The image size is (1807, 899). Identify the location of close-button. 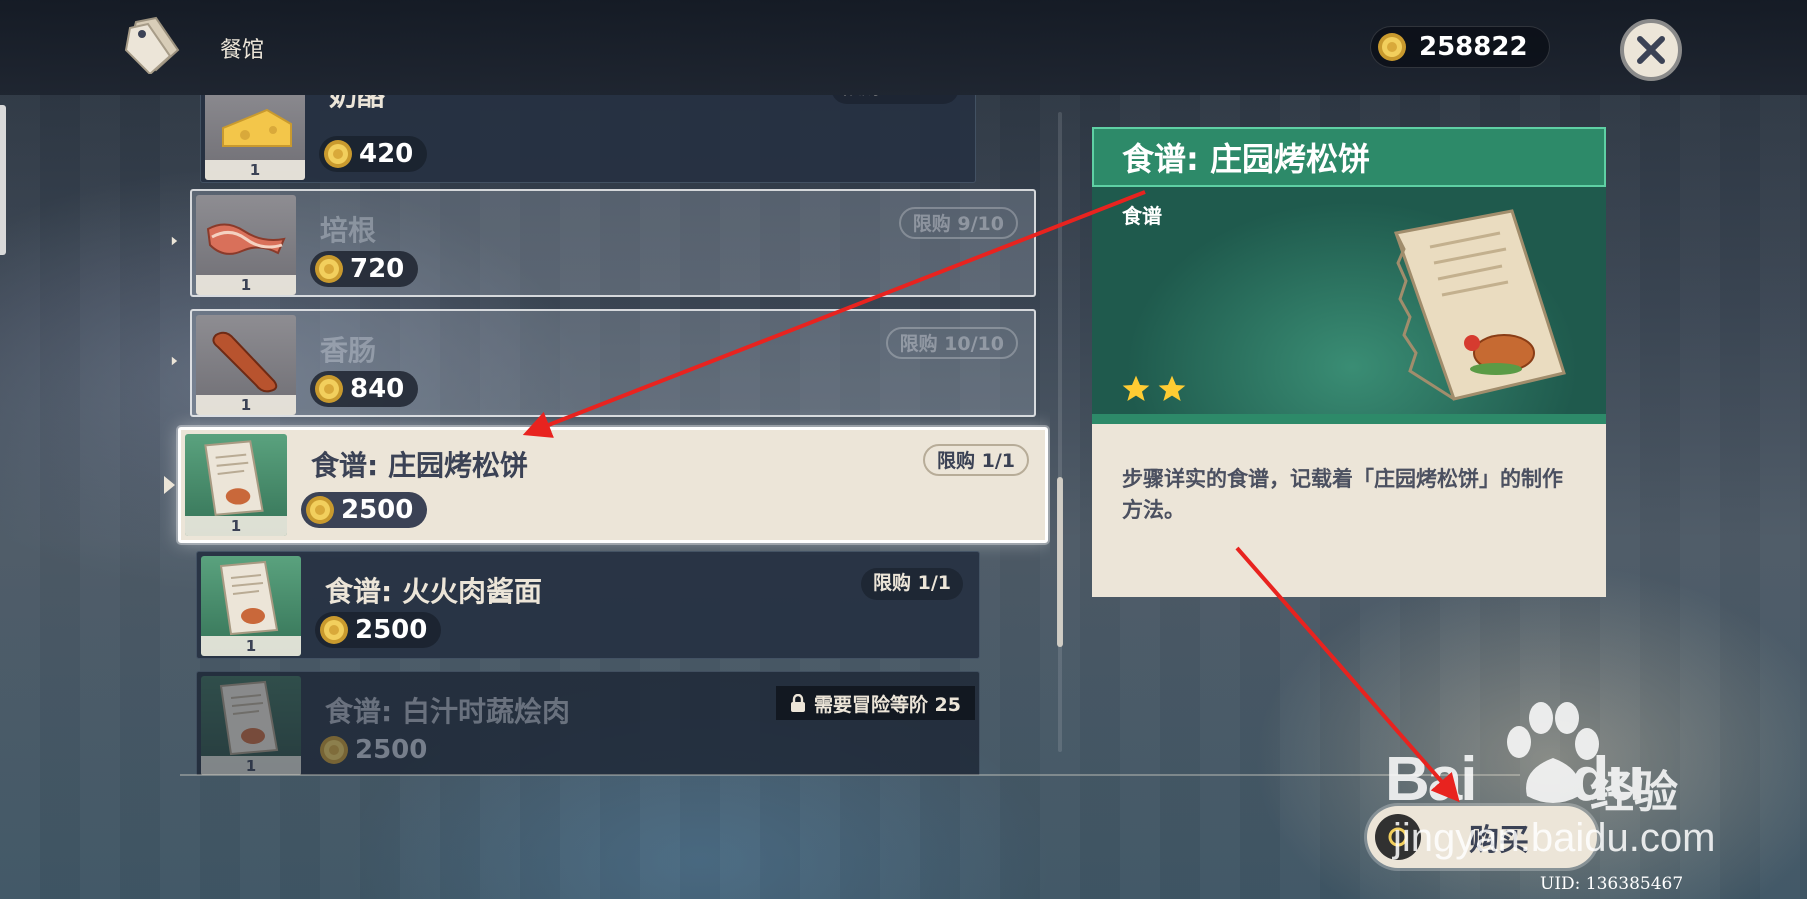
(1651, 50).